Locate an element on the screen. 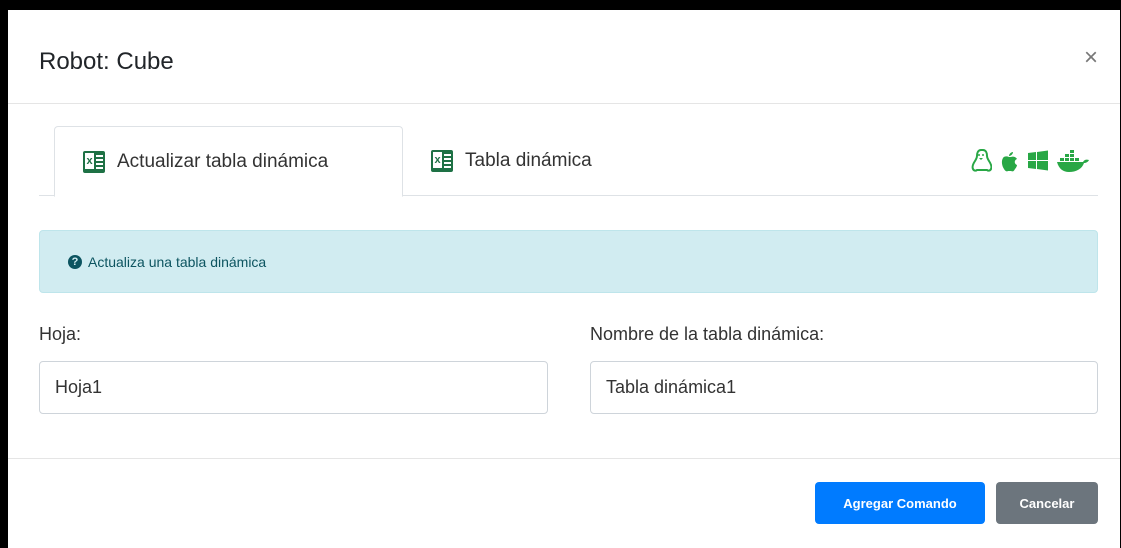  tab-label: Actualizar tabla dinámica is located at coordinates (223, 161).